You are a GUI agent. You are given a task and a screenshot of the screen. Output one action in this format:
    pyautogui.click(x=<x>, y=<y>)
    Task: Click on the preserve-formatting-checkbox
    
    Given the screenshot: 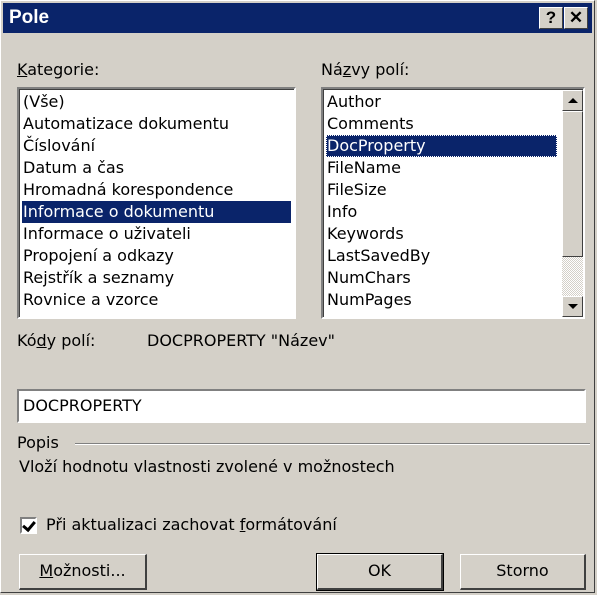 What is the action you would take?
    pyautogui.click(x=28, y=525)
    